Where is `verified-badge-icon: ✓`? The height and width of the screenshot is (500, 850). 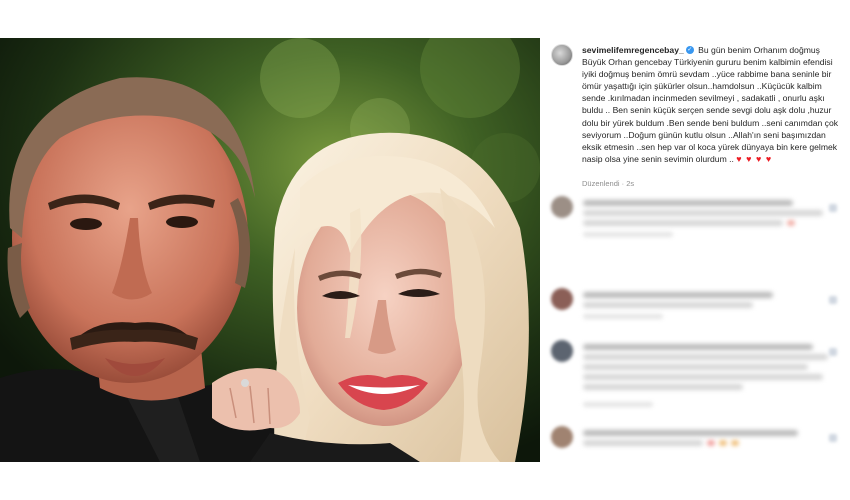 verified-badge-icon: ✓ is located at coordinates (689, 50).